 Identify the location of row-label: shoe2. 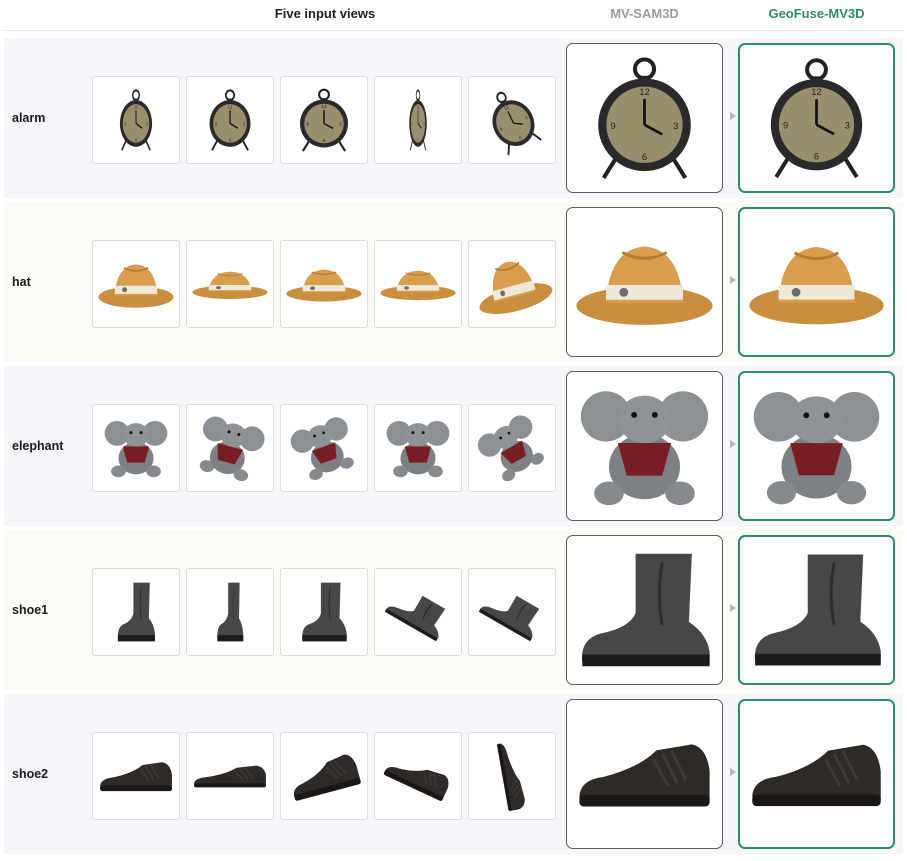
(30, 774).